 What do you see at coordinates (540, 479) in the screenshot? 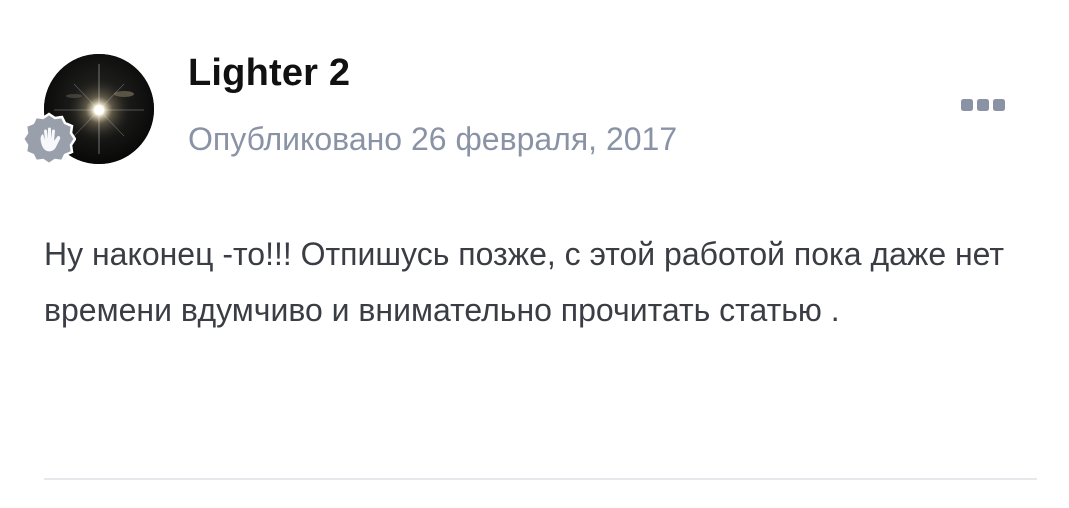
I see `post-divider` at bounding box center [540, 479].